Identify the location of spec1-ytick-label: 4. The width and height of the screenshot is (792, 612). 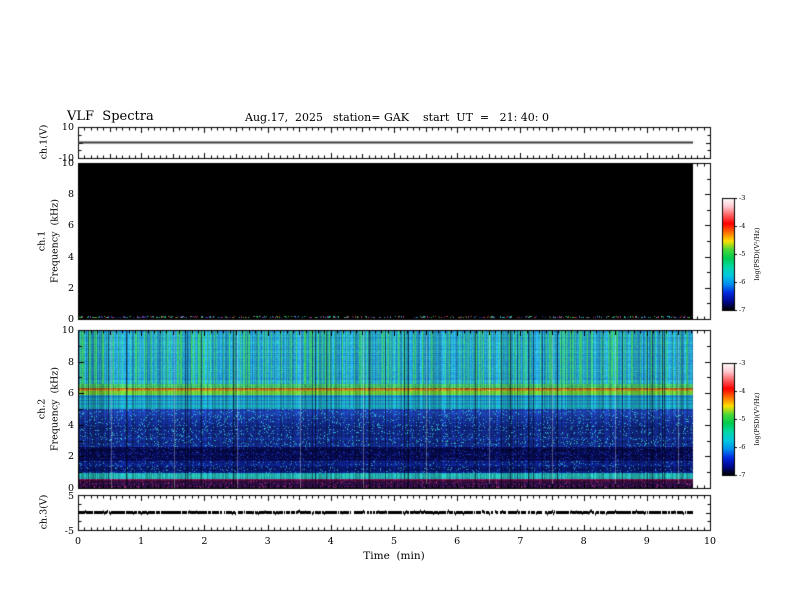
(70, 257).